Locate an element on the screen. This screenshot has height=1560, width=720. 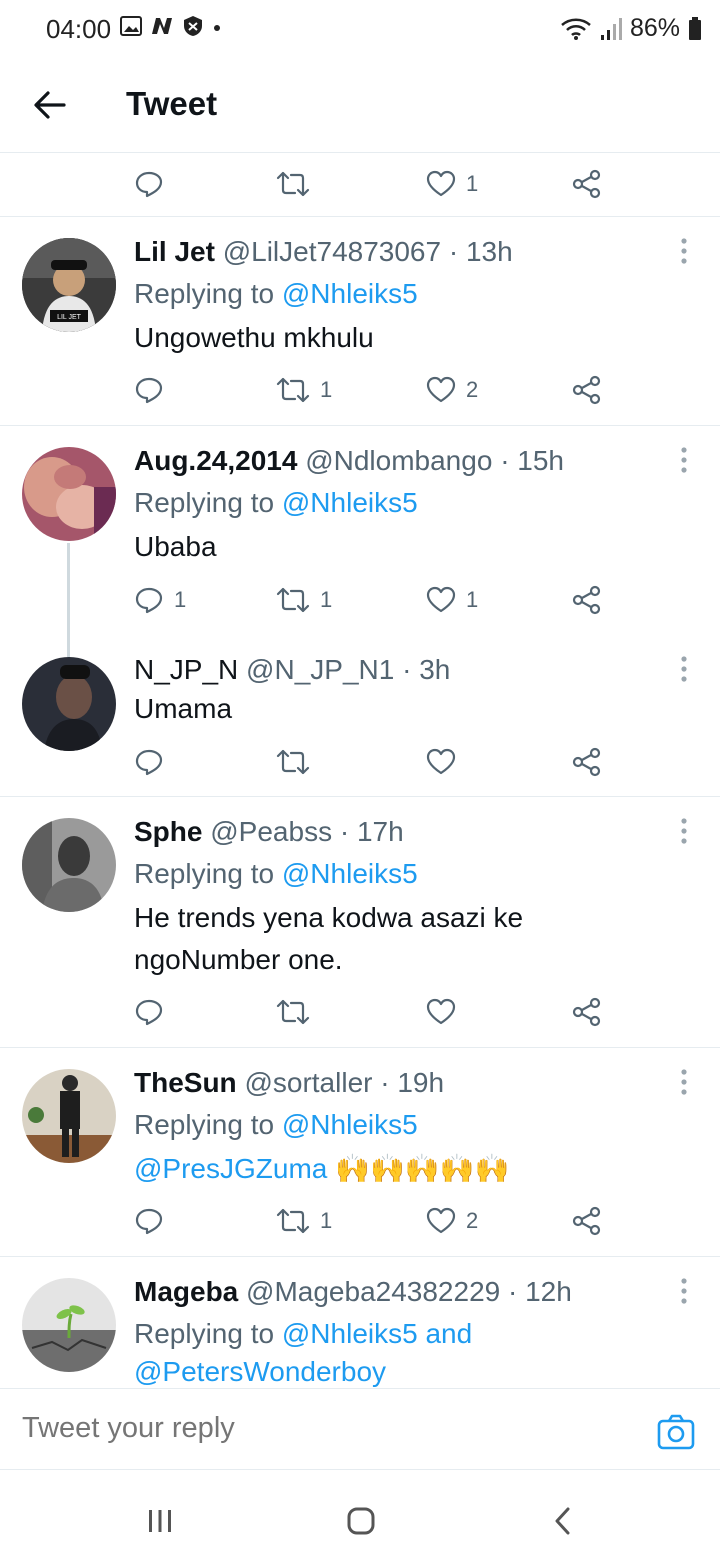
avatar: LIL JET is located at coordinates (69, 285).